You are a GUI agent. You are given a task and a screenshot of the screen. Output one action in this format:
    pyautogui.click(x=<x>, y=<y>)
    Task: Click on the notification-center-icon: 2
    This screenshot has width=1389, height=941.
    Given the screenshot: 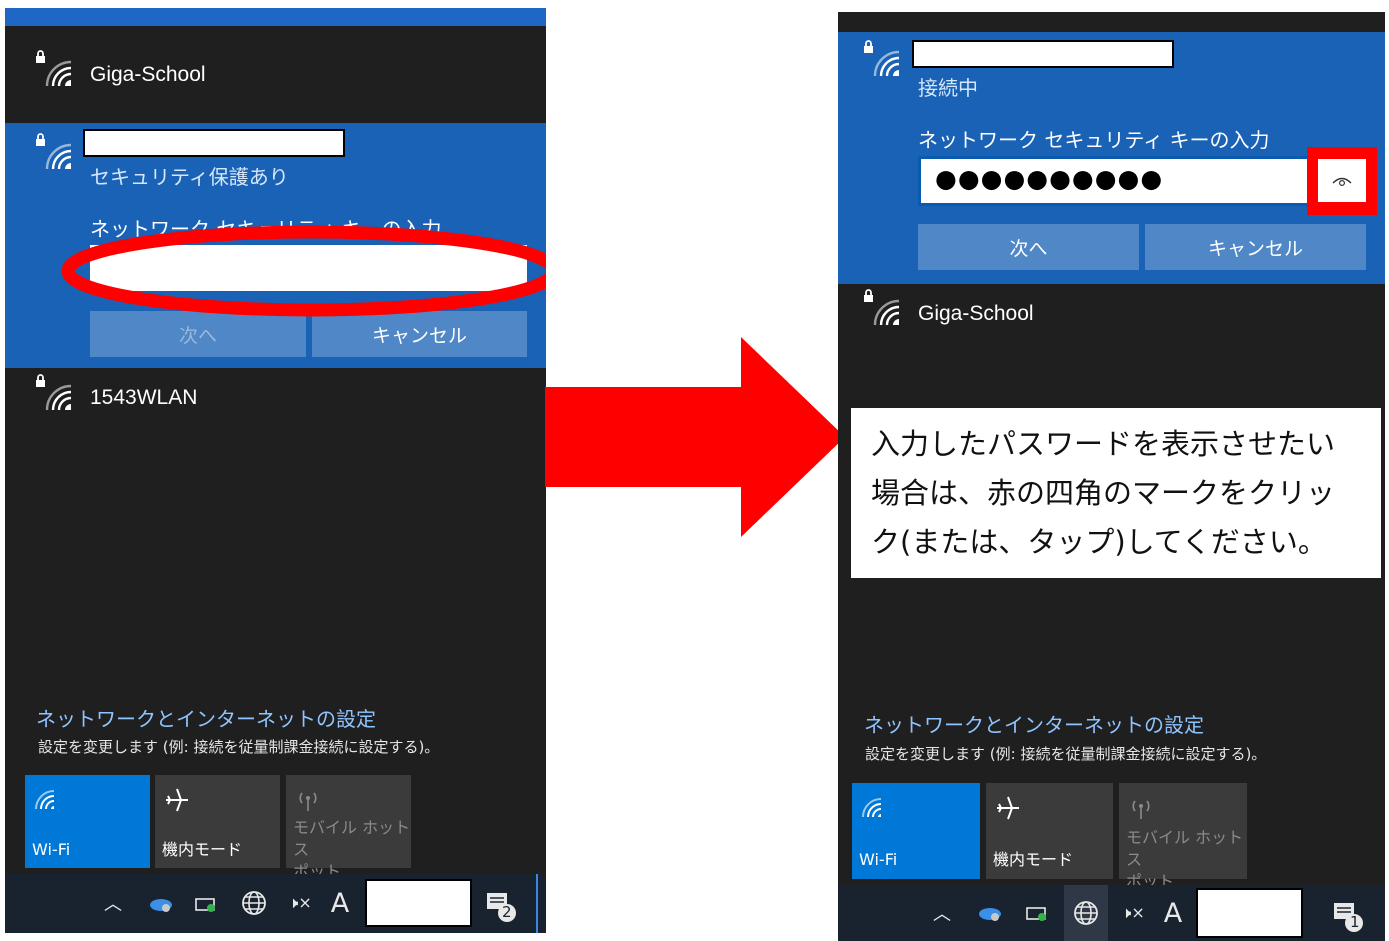 What is the action you would take?
    pyautogui.click(x=501, y=906)
    